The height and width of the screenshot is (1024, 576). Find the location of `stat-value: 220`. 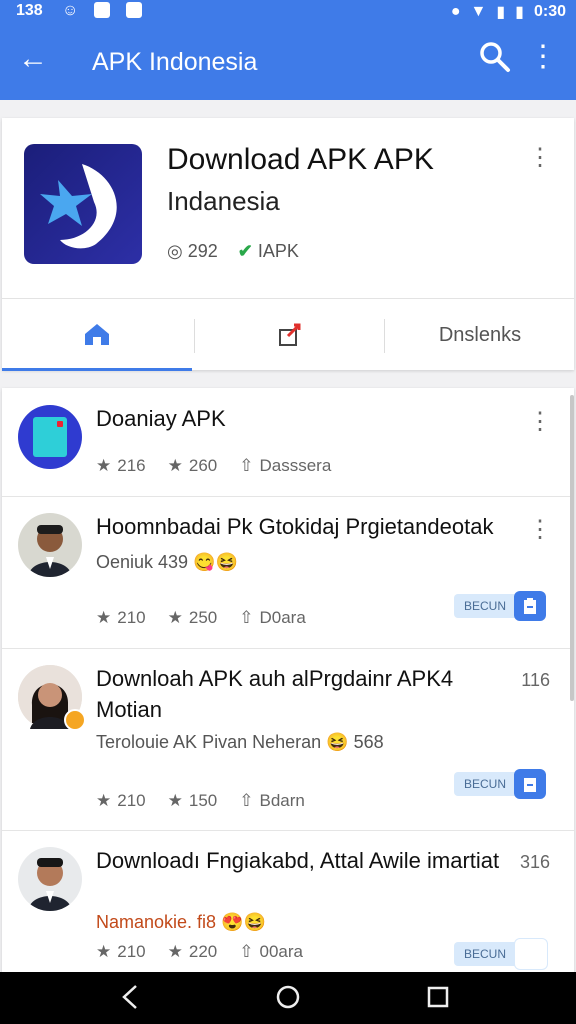

stat-value: 220 is located at coordinates (203, 951).